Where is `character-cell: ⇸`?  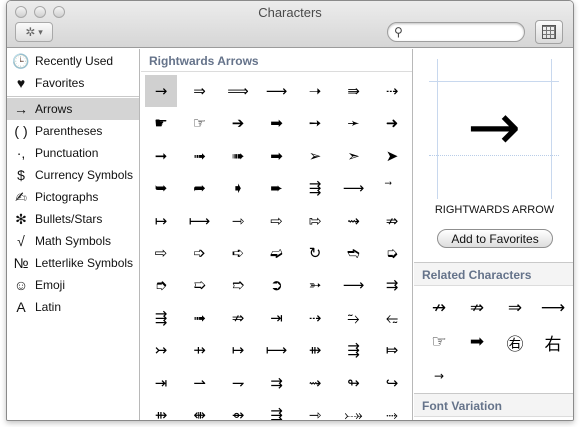
character-cell: ⇸ is located at coordinates (200, 350).